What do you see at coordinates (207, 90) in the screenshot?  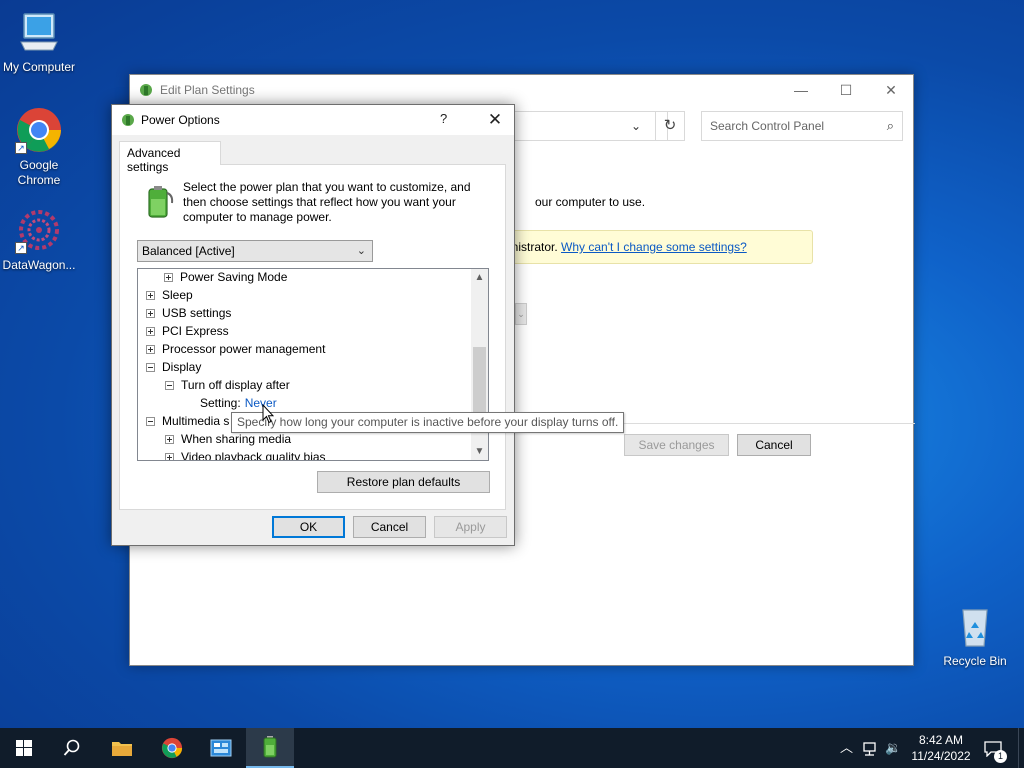 I see `window-title: Edit Plan Settings` at bounding box center [207, 90].